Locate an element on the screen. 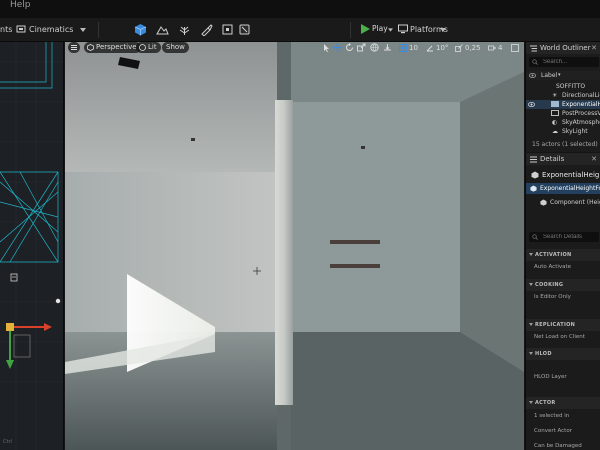 This screenshot has height=450, width=600. instance-label: ExponentialHeightFog (Instance) is located at coordinates (570, 188).